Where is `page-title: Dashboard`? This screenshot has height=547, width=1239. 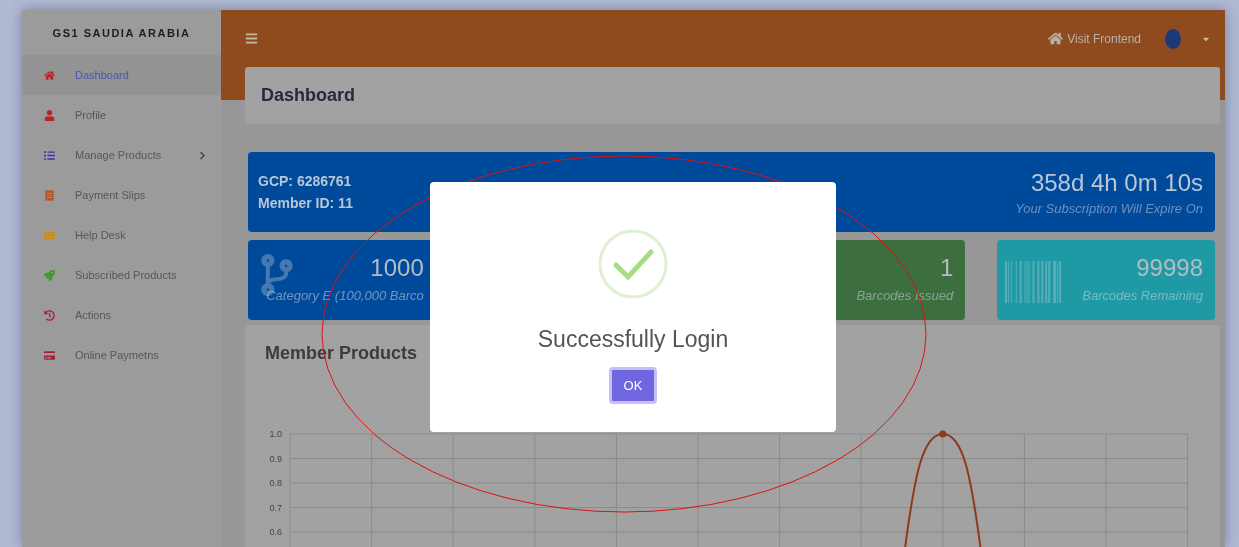 page-title: Dashboard is located at coordinates (732, 95).